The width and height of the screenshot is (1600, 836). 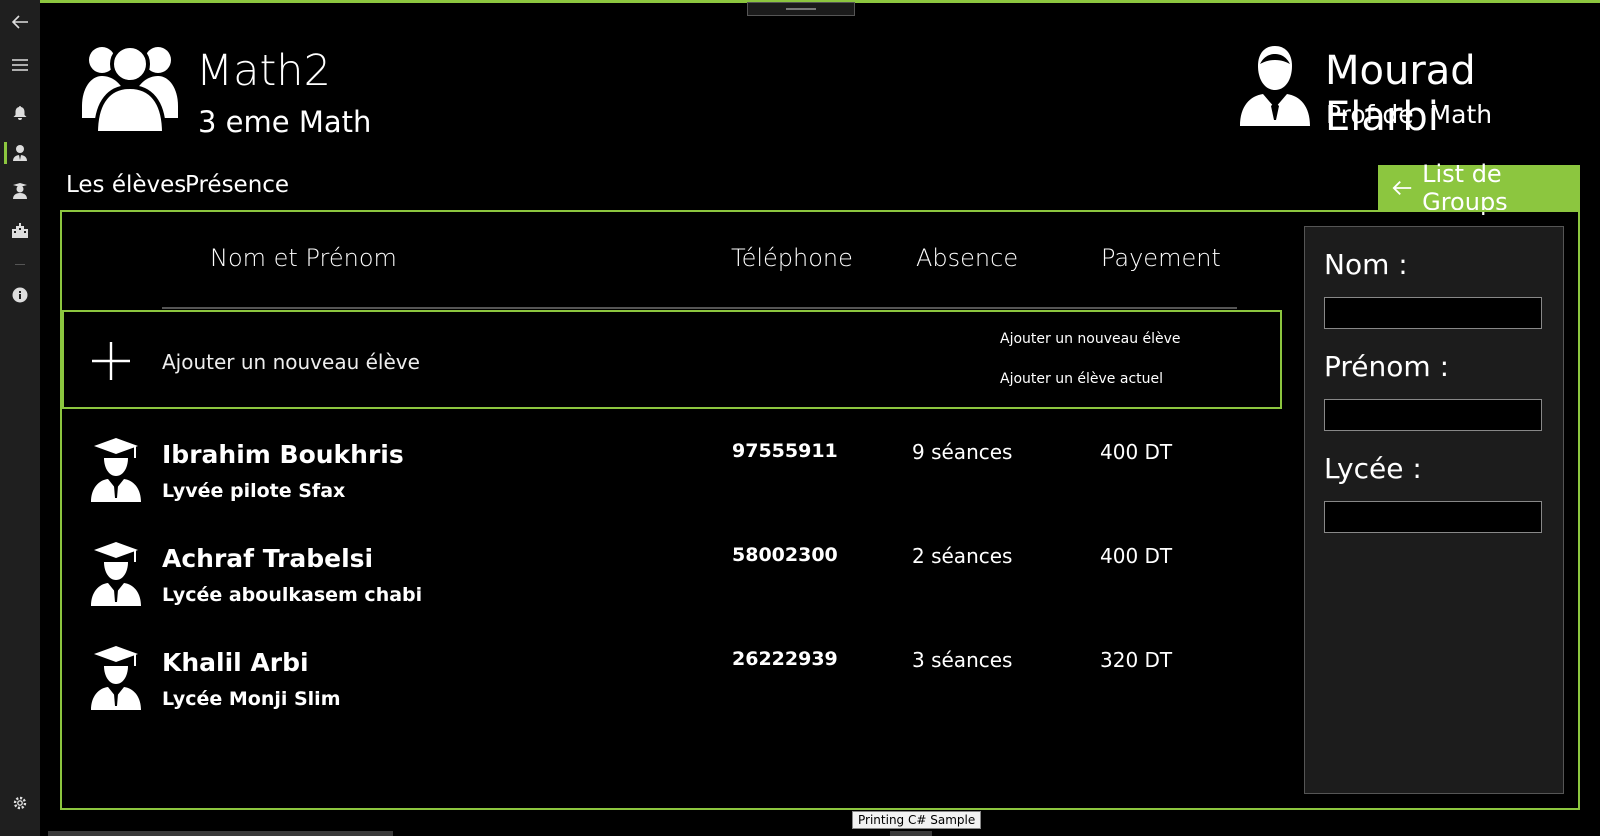 What do you see at coordinates (785, 659) in the screenshot?
I see `student-phone: 26222939` at bounding box center [785, 659].